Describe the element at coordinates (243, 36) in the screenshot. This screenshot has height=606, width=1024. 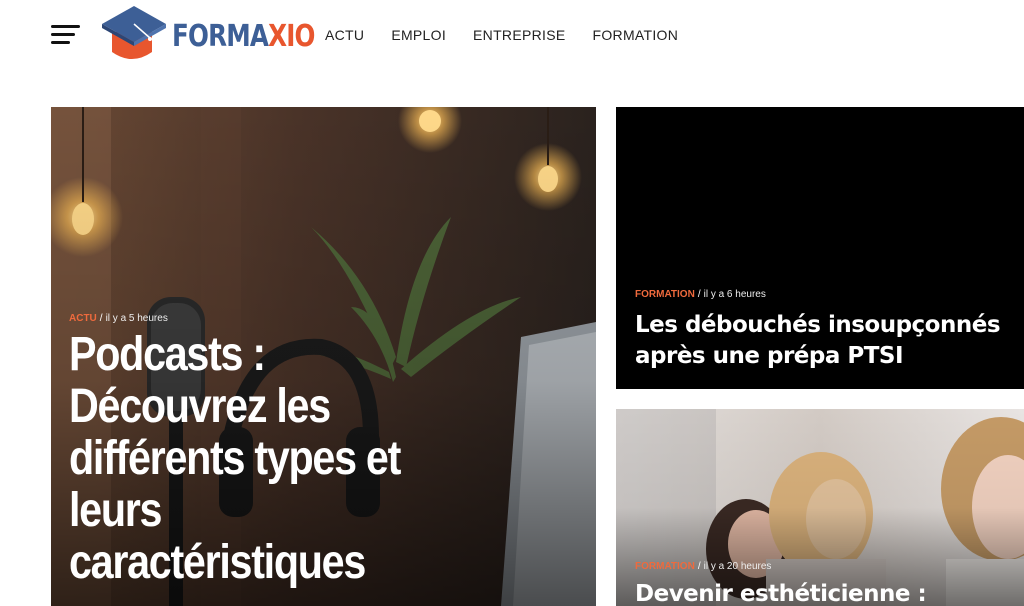
I see `logo-text: FORMAXIO` at that location.